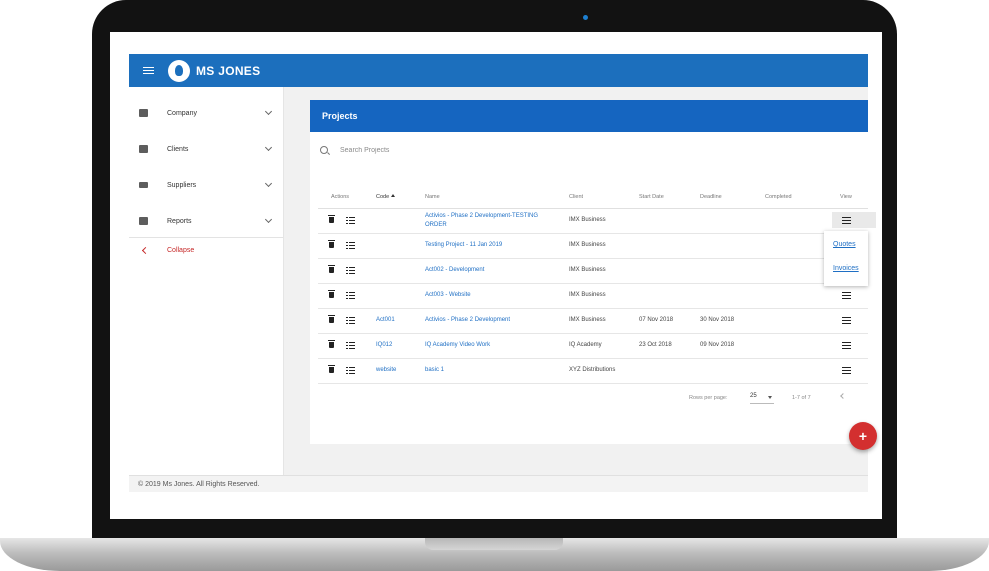  I want to click on cell-code: Act001, so click(398, 320).